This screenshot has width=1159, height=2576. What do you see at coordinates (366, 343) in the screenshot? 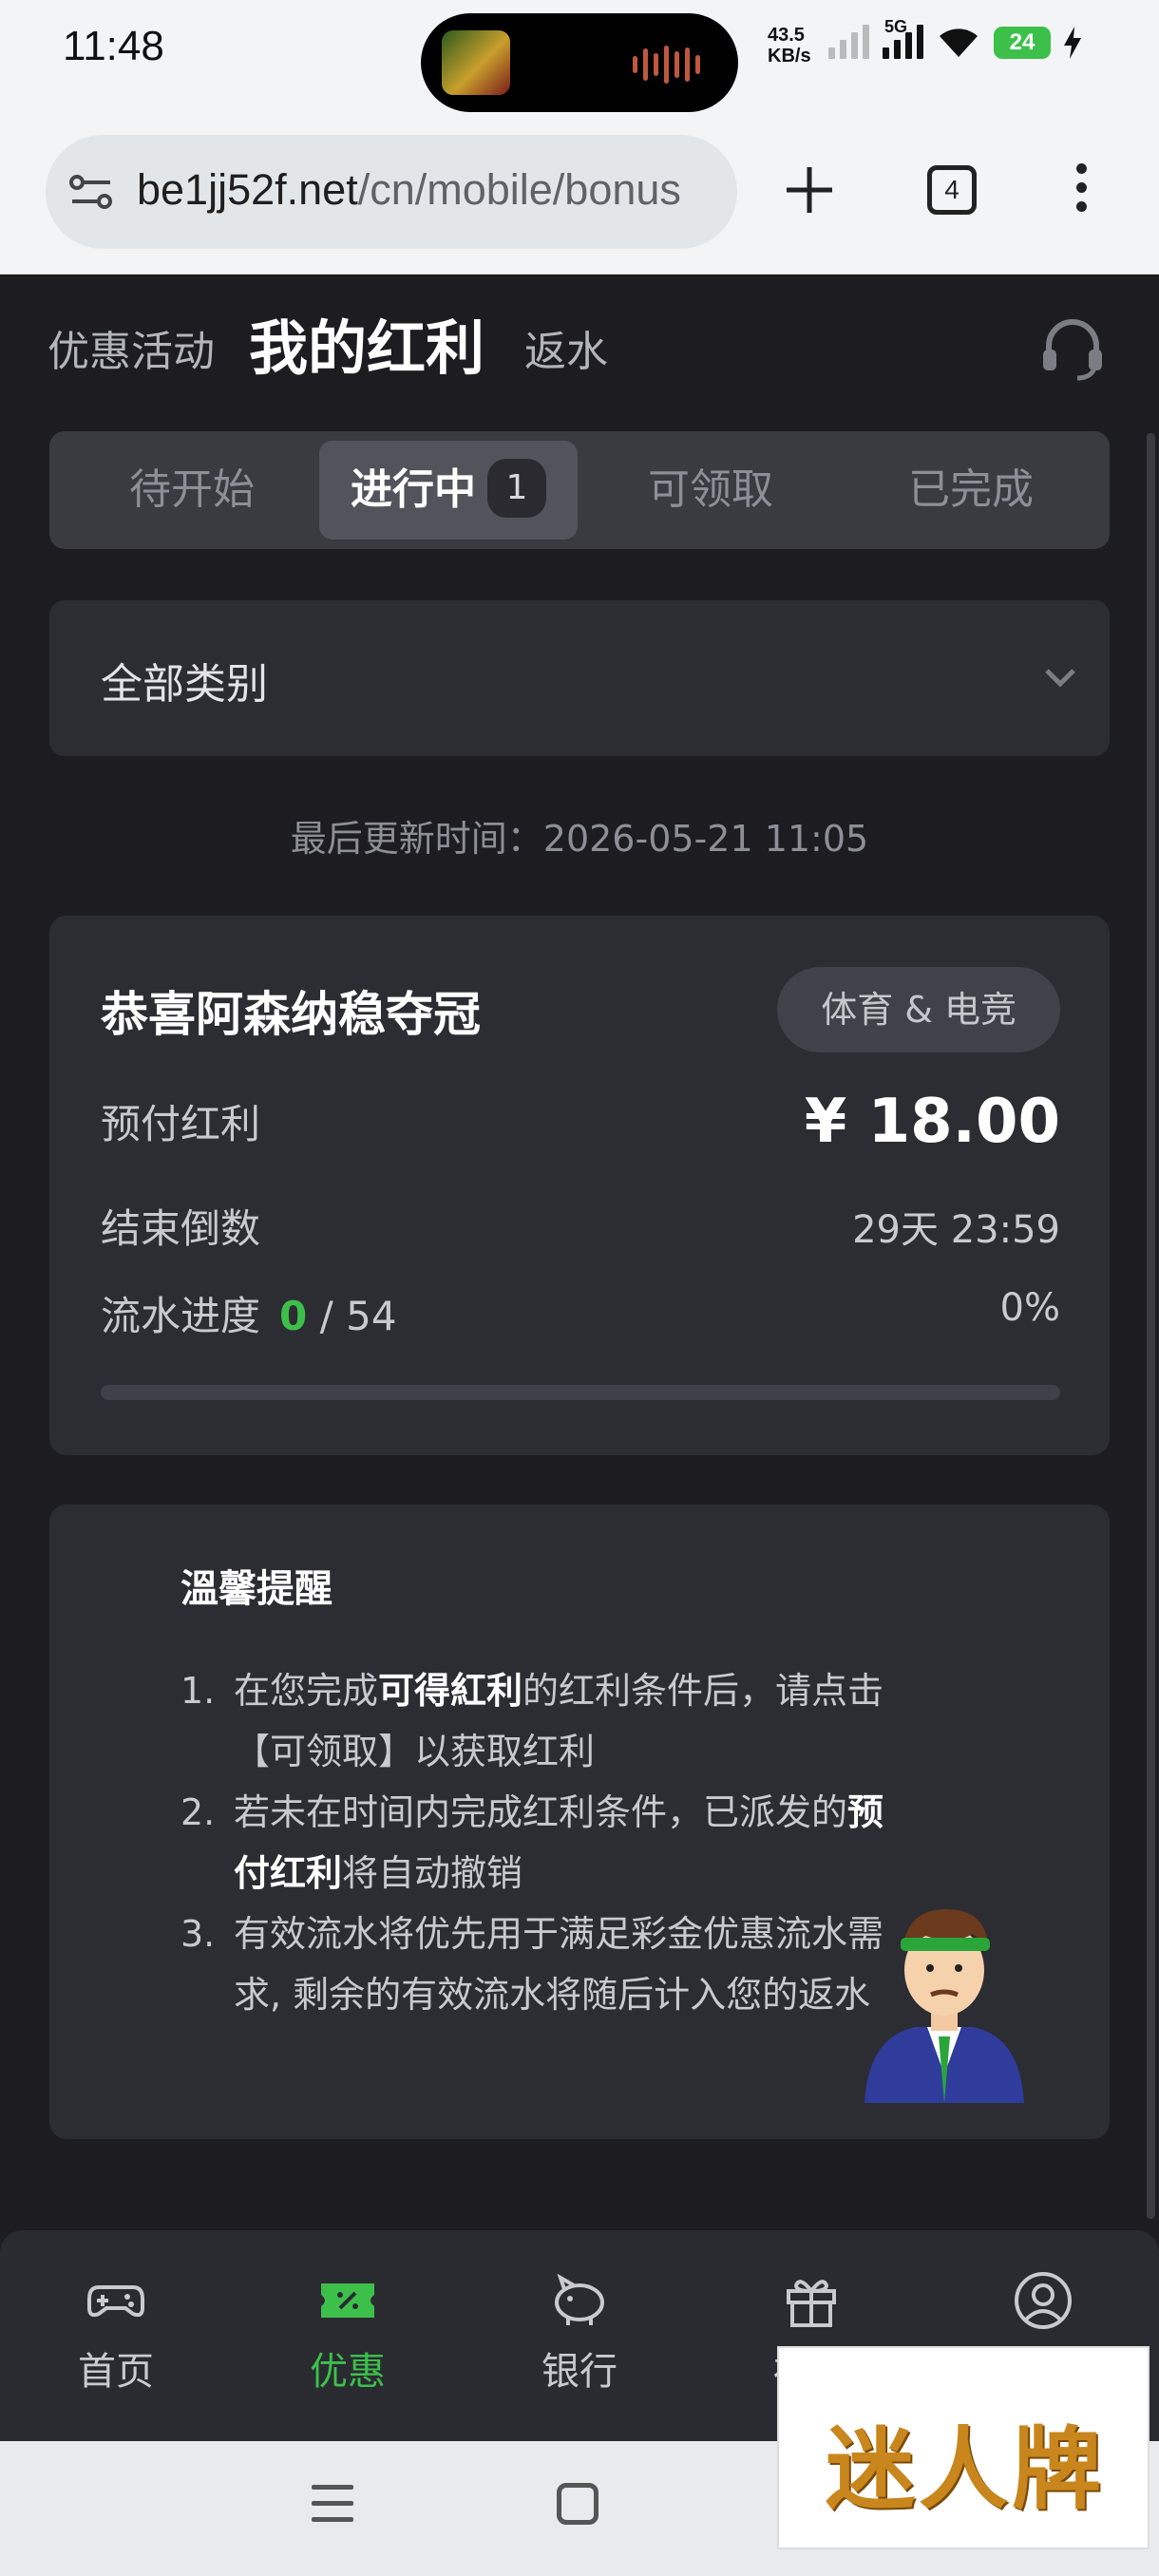
I see `page-title: 我的红利` at bounding box center [366, 343].